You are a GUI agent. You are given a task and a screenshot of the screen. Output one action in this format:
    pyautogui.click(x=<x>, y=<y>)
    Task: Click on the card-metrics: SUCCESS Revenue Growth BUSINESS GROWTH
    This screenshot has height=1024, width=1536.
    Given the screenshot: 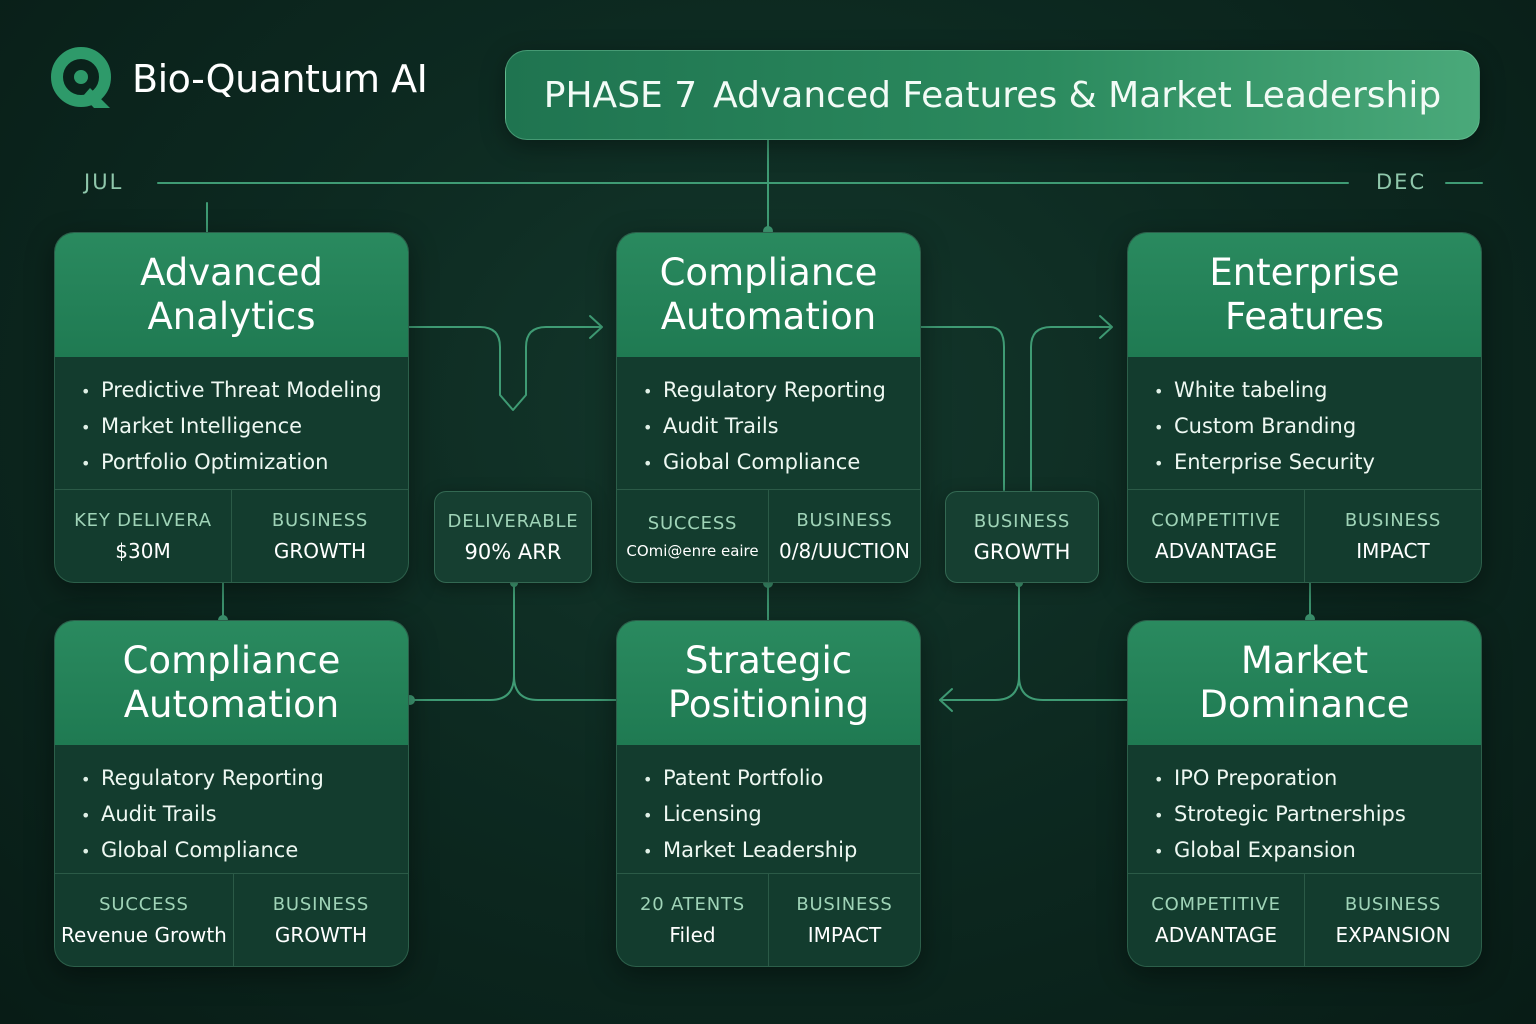 What is the action you would take?
    pyautogui.click(x=231, y=919)
    